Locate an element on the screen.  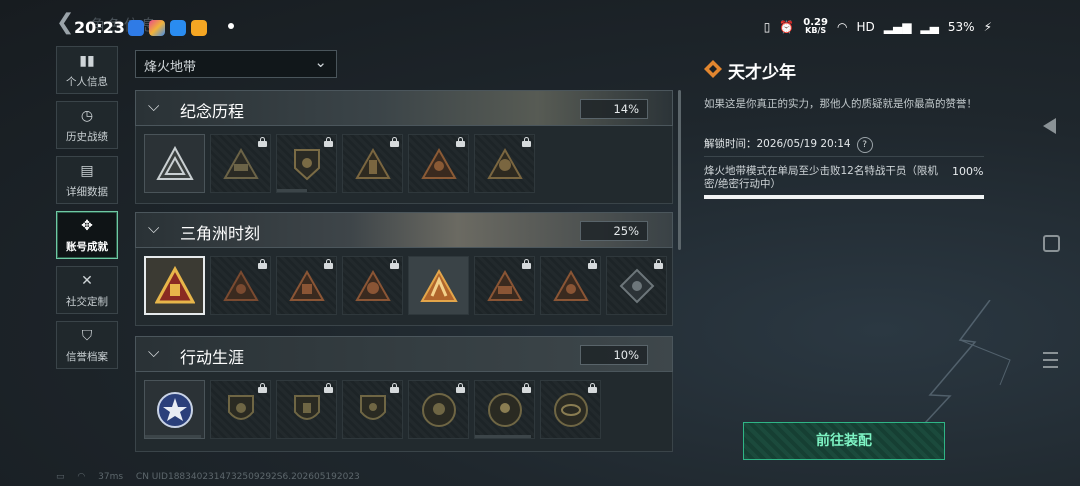
nav-credit: ⛉ 信誉档案 is located at coordinates (87, 345).